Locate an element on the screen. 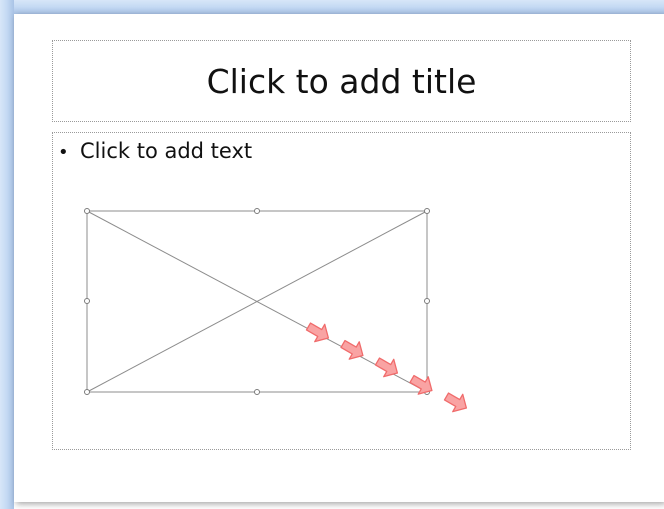 This screenshot has width=664, height=509. resize-handle-top-left is located at coordinates (87, 211).